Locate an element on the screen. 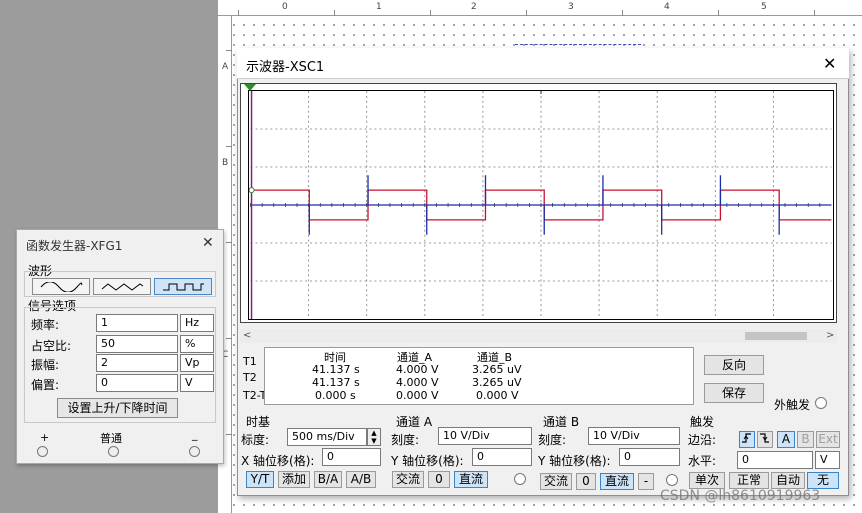  single-trigger-button: 单次 is located at coordinates (707, 480).